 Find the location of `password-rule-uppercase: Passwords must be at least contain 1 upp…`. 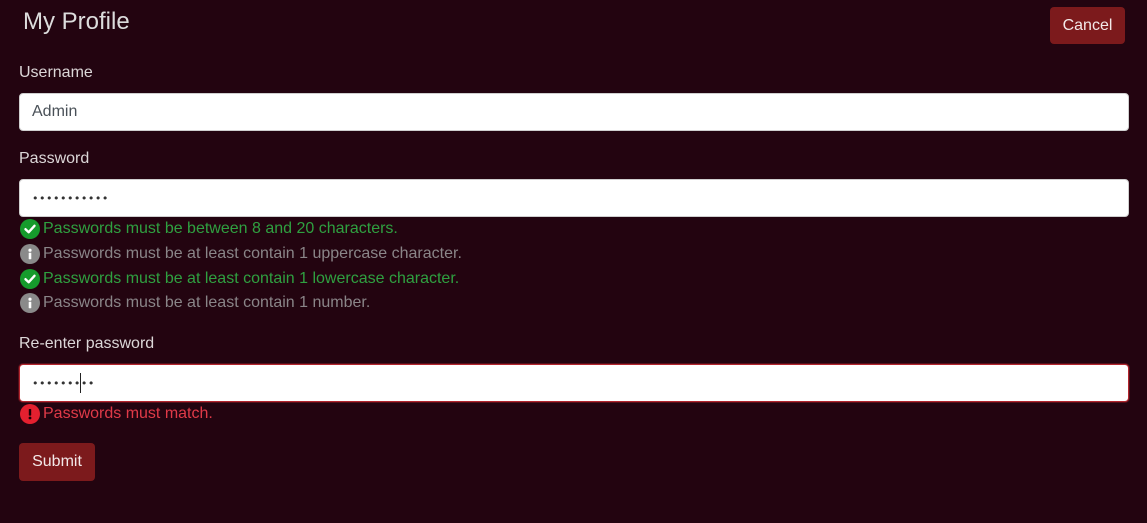

password-rule-uppercase: Passwords must be at least contain 1 upp… is located at coordinates (241, 254).